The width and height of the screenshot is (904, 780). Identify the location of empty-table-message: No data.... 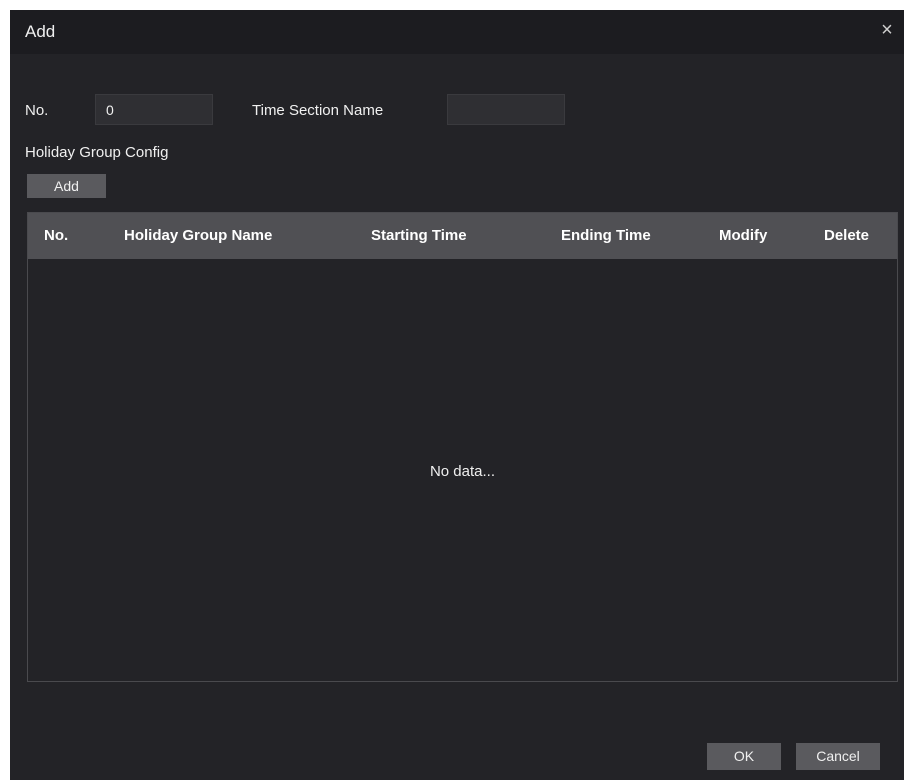
(462, 471).